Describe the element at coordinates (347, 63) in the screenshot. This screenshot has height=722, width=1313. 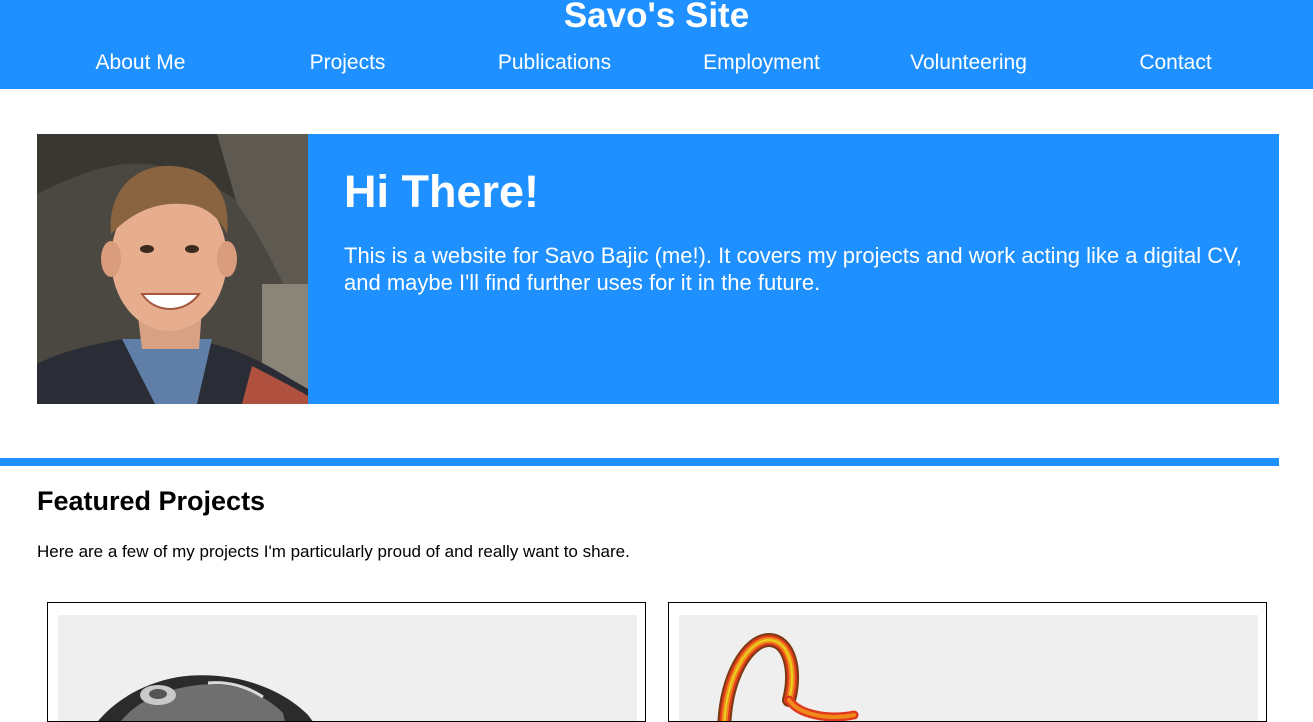
I see `nav-item-projects: Projects` at that location.